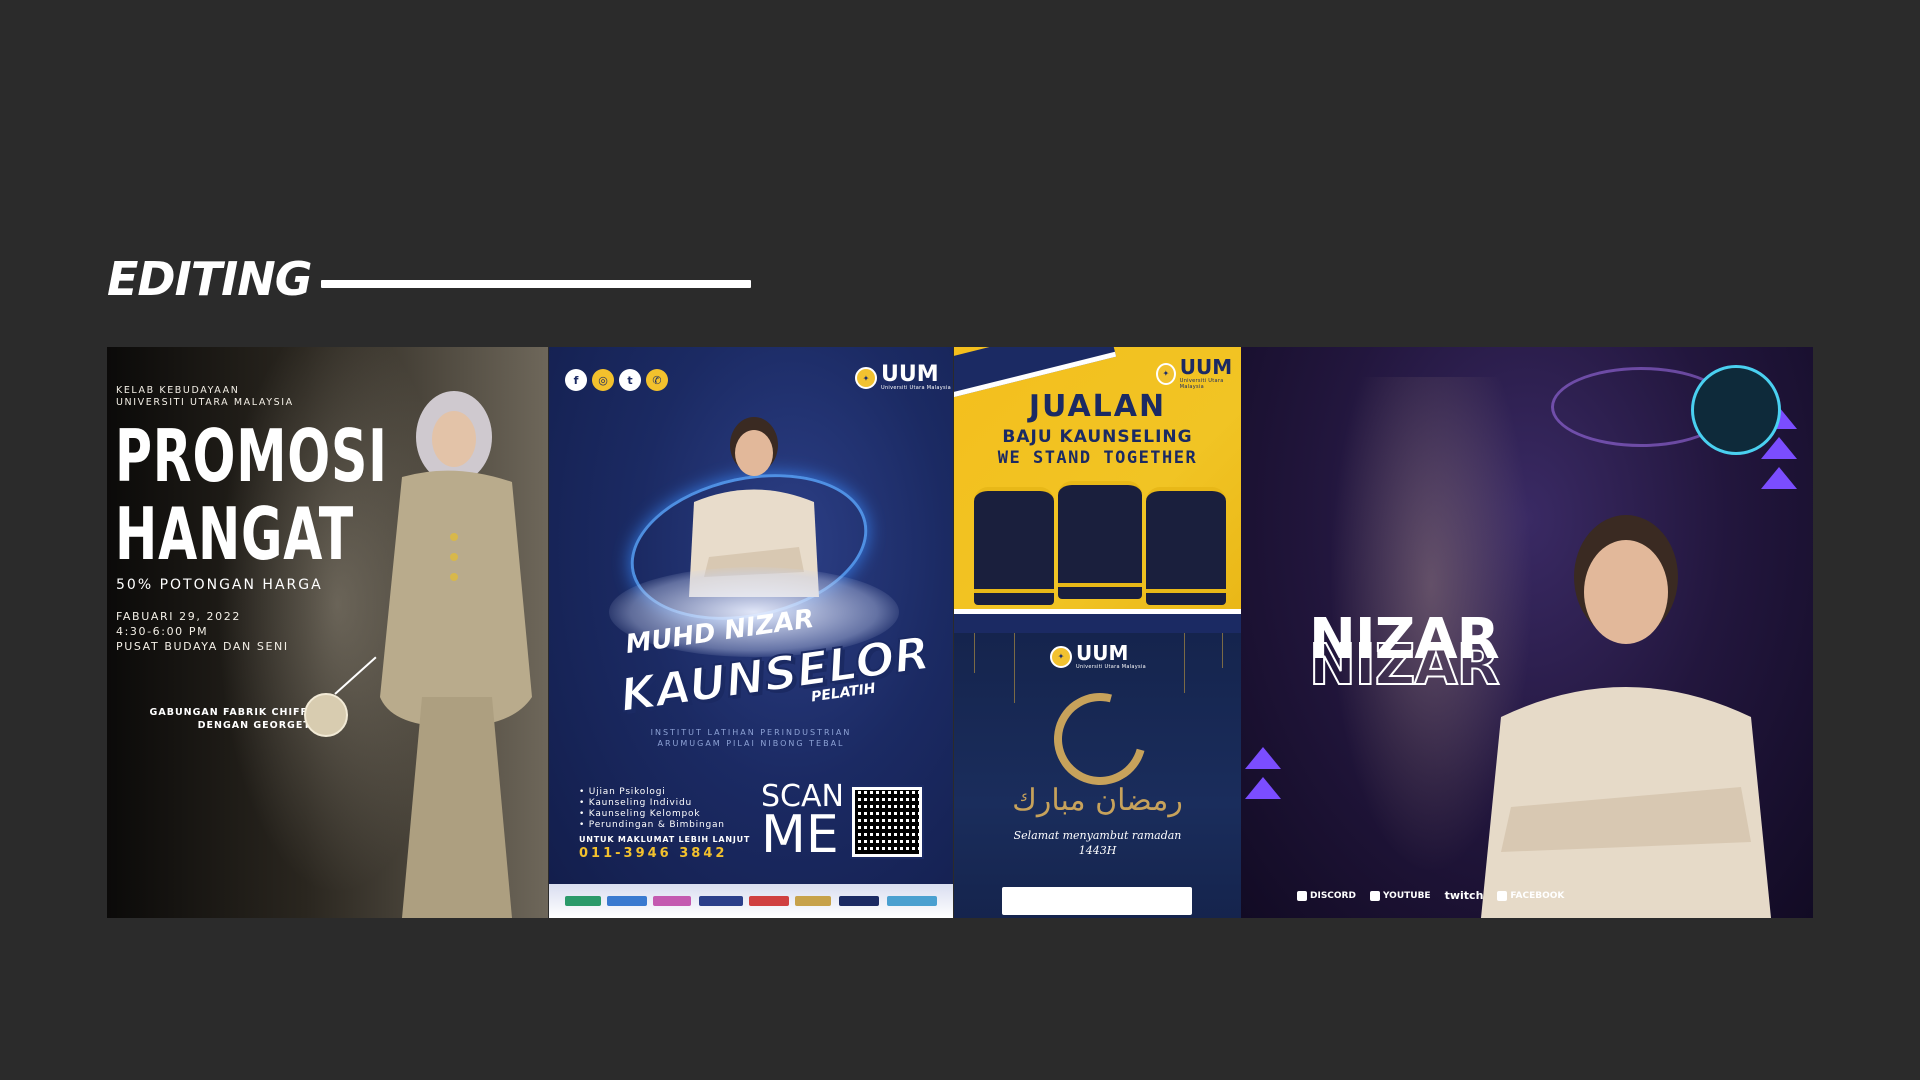 The width and height of the screenshot is (1920, 1080). What do you see at coordinates (230, 719) in the screenshot?
I see `fabric-callout: GABUNGAN FABRIK CHIFFON DENGAN GEORGETTE` at bounding box center [230, 719].